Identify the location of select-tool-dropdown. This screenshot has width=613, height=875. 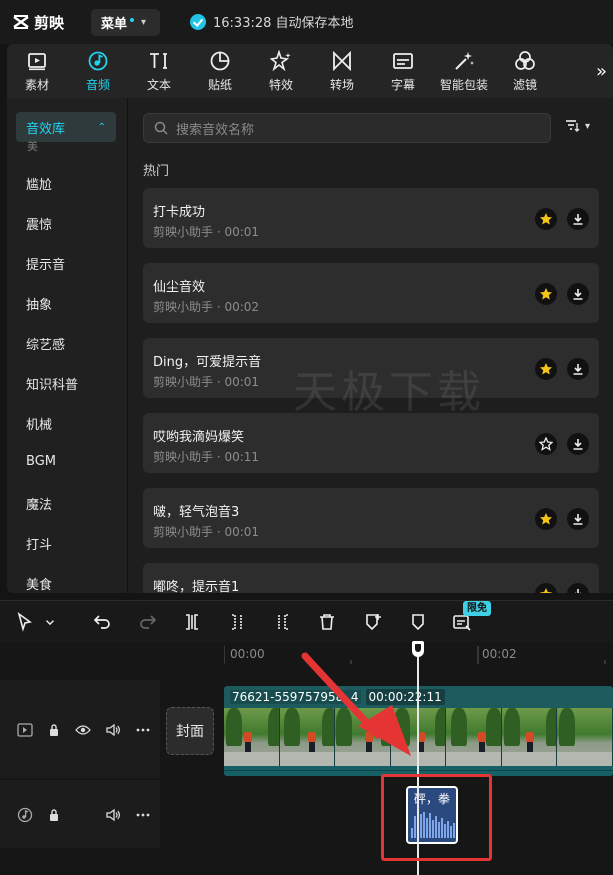
(50, 622).